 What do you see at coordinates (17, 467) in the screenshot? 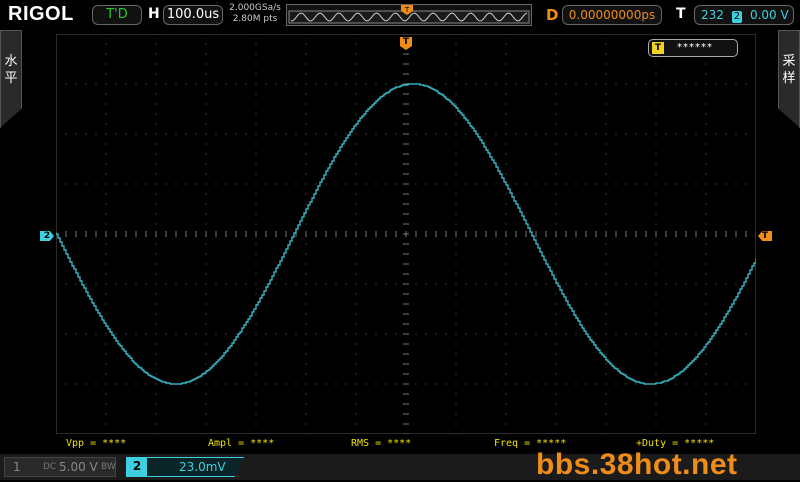
I see `ch1-number: 1` at bounding box center [17, 467].